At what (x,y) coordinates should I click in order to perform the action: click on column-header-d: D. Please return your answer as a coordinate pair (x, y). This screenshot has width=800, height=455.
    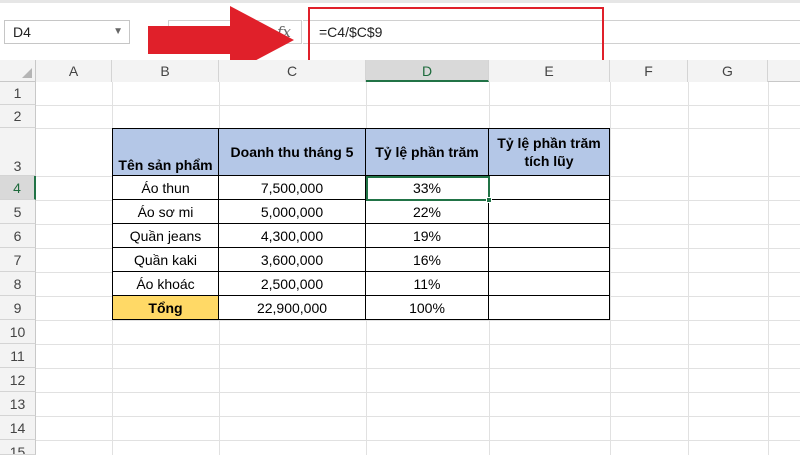
    Looking at the image, I should click on (427, 71).